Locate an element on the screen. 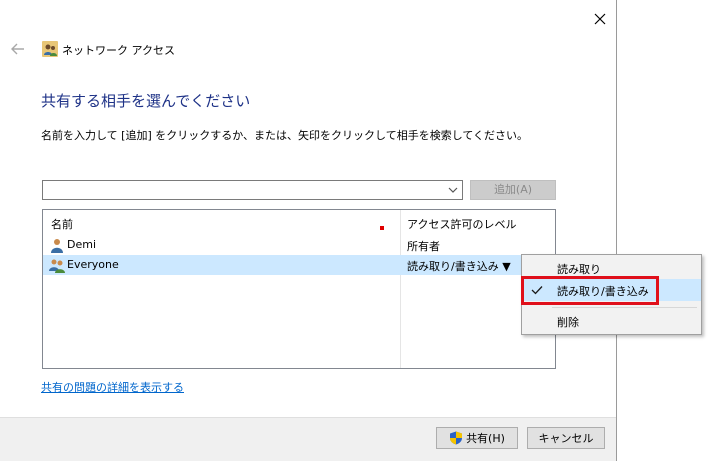 The height and width of the screenshot is (462, 711). user-name: Everyone is located at coordinates (93, 264).